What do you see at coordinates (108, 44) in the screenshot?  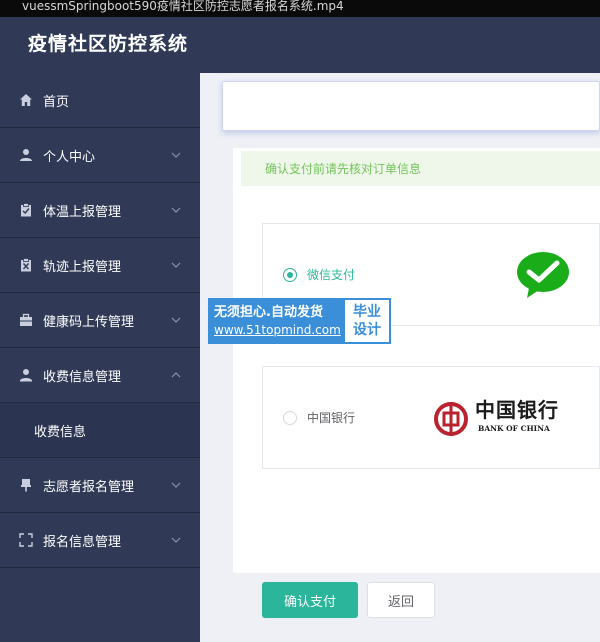 I see `app-title: 疫情社区防控系统` at bounding box center [108, 44].